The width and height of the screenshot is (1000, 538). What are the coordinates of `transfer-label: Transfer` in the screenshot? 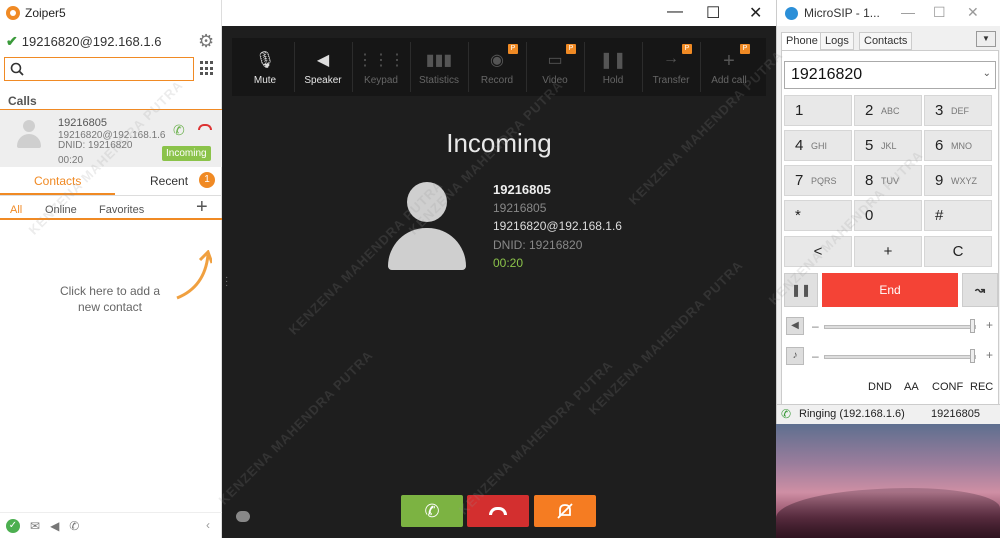 It's located at (671, 80).